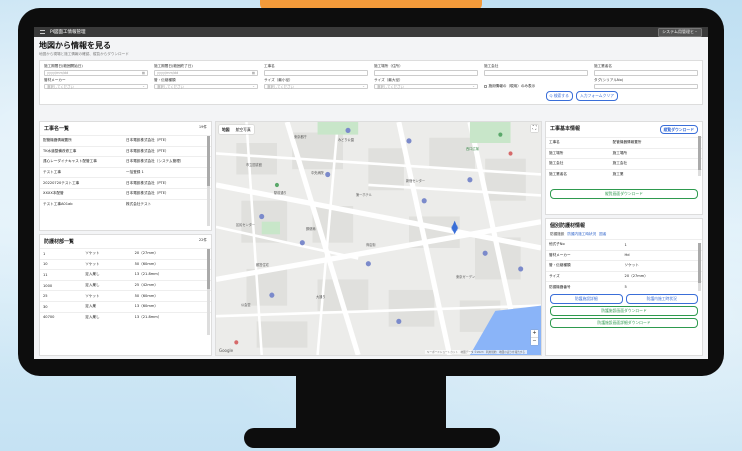  I want to click on filter-end-date: 施工期間日(範囲終了日) yyyy/mm/dd ▦, so click(206, 70).